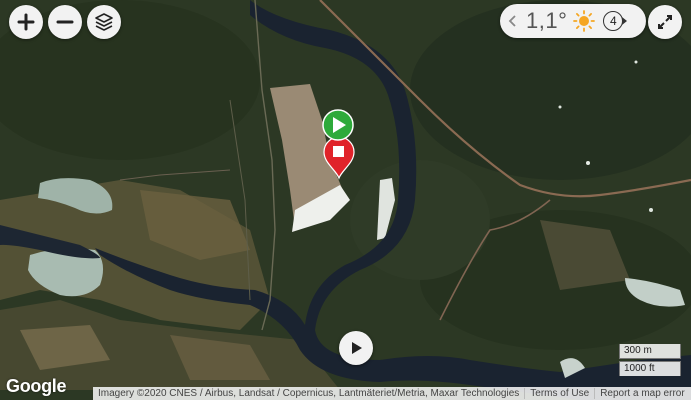  I want to click on minus-icon, so click(65, 22).